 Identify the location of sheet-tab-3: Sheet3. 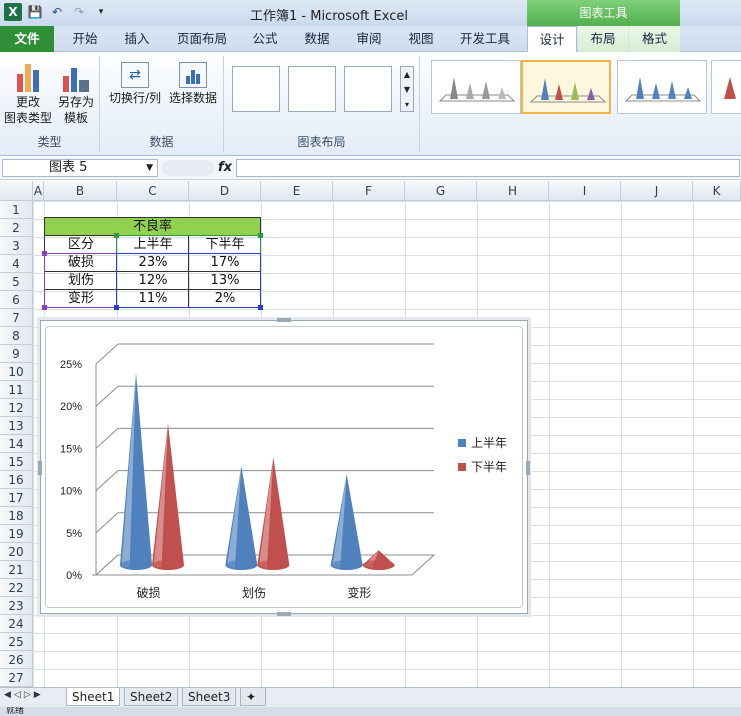
(209, 697).